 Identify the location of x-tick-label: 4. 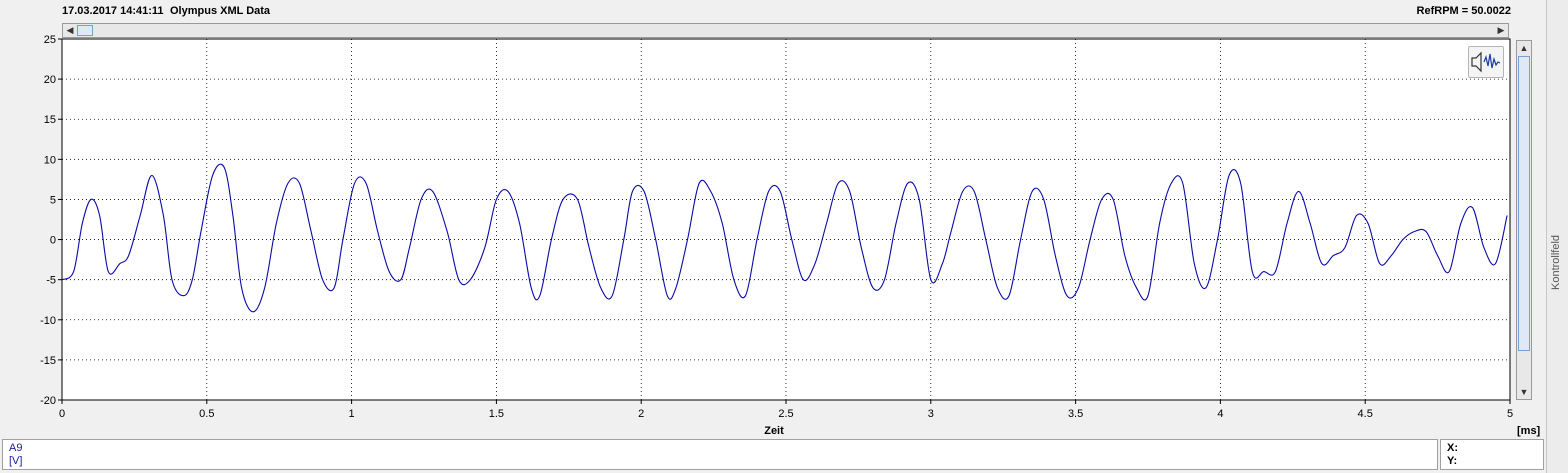
(1220, 414).